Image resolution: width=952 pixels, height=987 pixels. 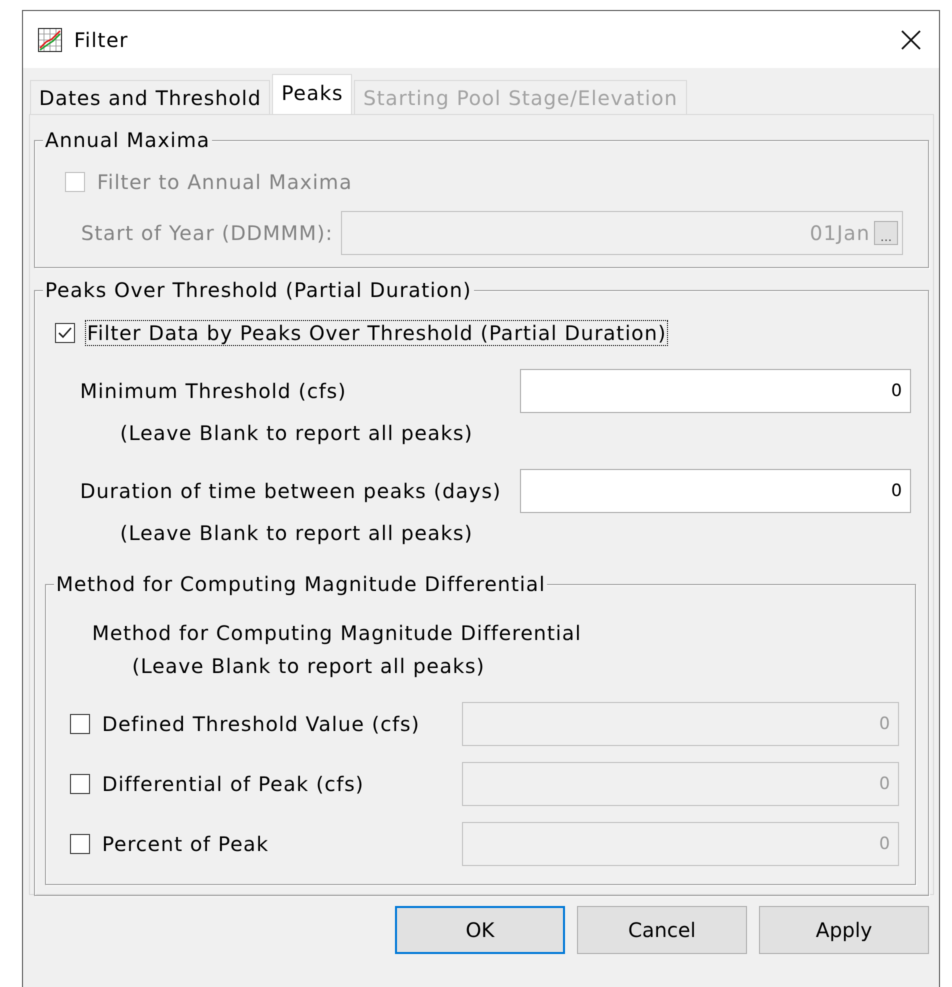 I want to click on field-label: Duration of time between peaks (days), so click(x=291, y=491).